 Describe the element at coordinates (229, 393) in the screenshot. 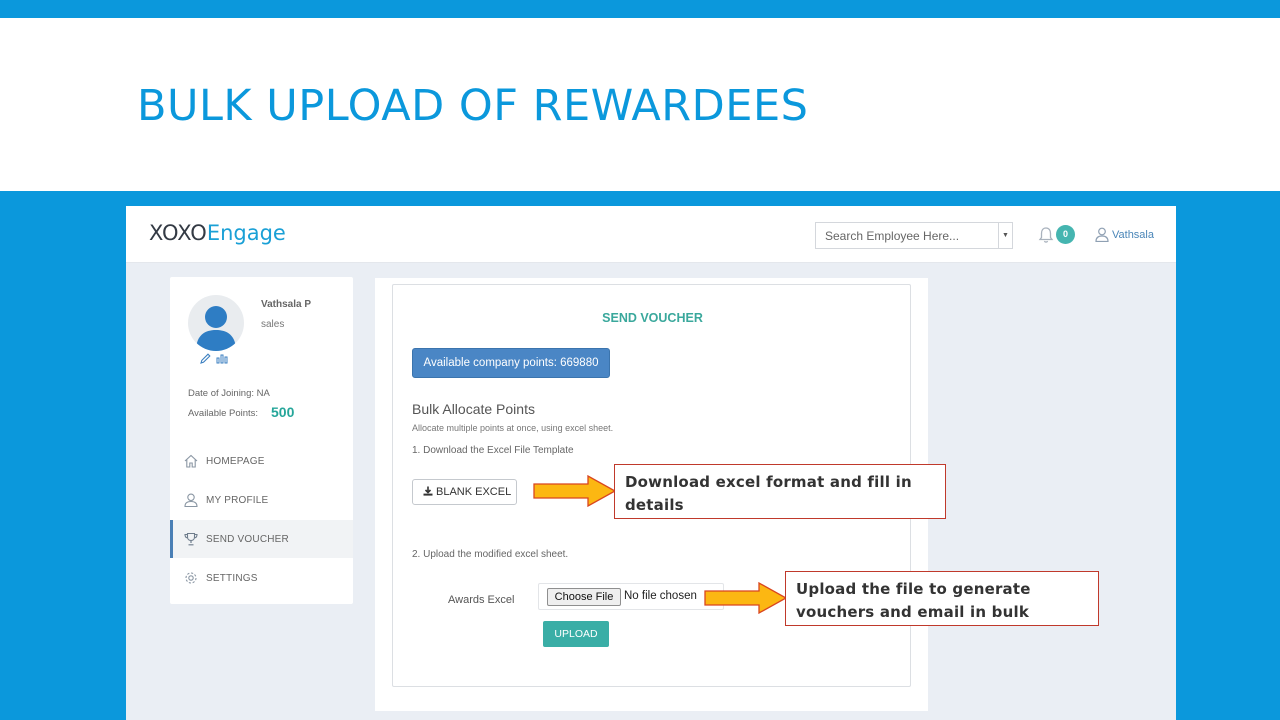

I see `profile-date-of-joining: Date of Joining: NA` at that location.